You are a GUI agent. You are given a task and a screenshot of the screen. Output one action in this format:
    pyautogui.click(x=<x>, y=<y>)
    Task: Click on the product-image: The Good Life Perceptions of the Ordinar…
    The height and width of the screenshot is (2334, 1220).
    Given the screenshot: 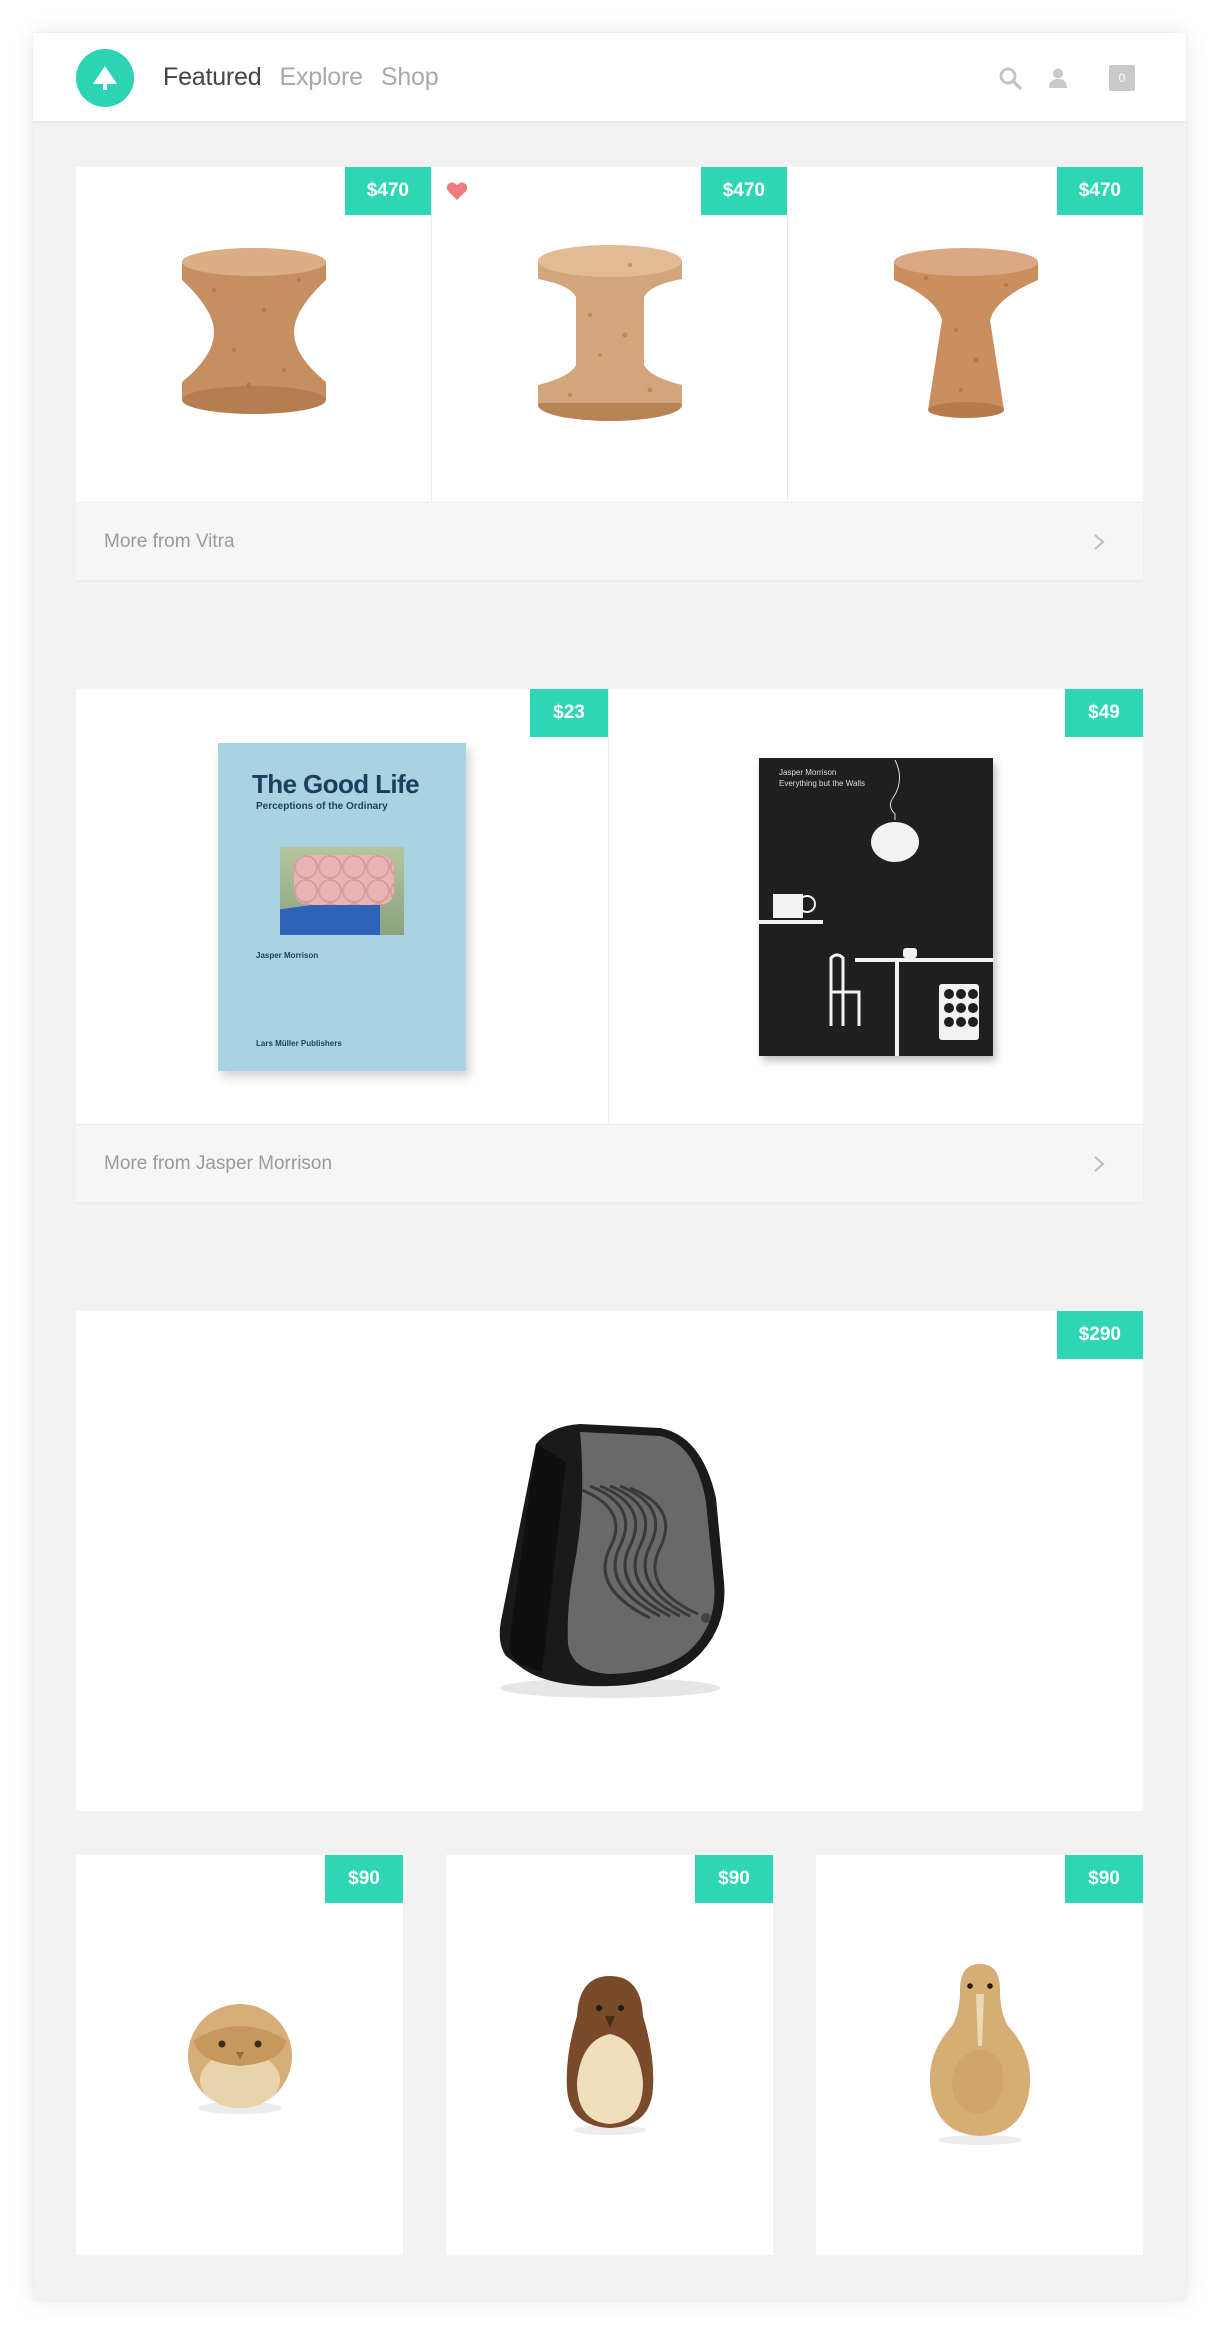 What is the action you would take?
    pyautogui.click(x=342, y=906)
    